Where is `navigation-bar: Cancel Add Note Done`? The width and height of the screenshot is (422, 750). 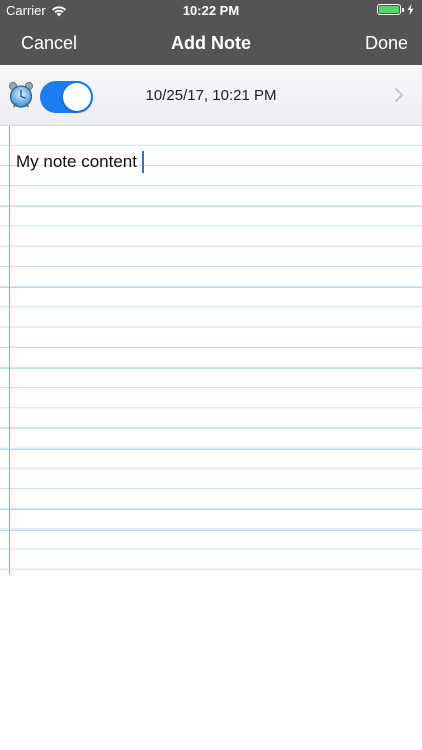
navigation-bar: Cancel Add Note Done is located at coordinates (211, 43).